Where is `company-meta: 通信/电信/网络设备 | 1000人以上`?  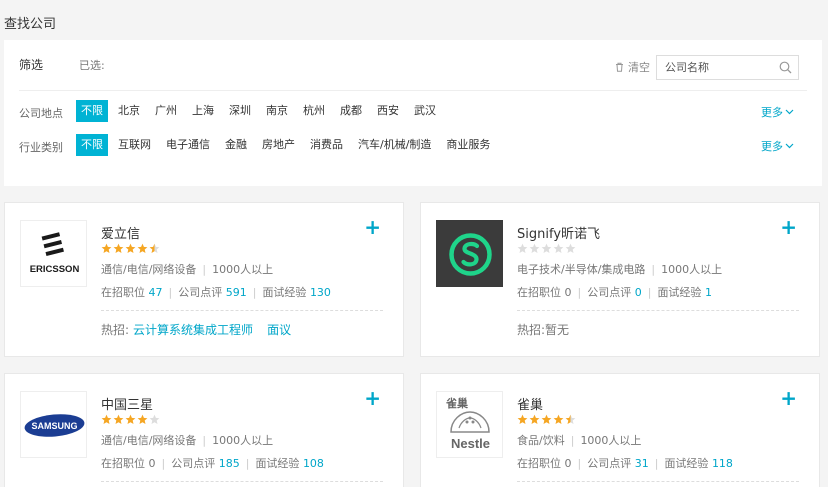
company-meta: 通信/电信/网络设备 | 1000人以上 is located at coordinates (187, 440).